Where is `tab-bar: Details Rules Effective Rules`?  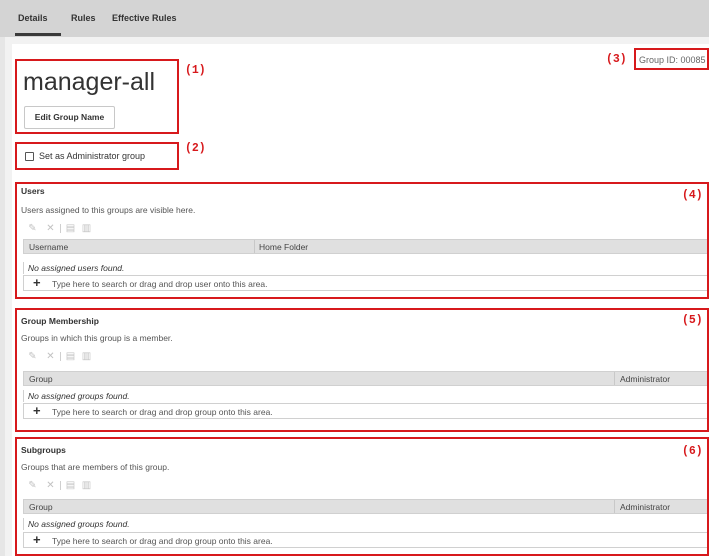 tab-bar: Details Rules Effective Rules is located at coordinates (354, 18).